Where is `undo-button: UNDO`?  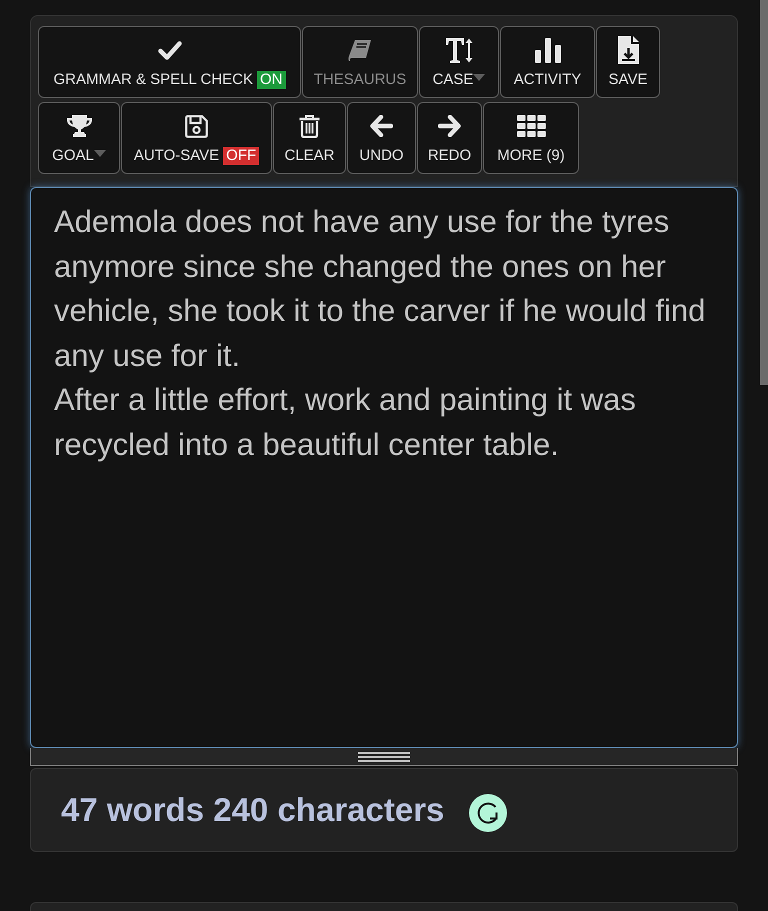
undo-button: UNDO is located at coordinates (381, 138).